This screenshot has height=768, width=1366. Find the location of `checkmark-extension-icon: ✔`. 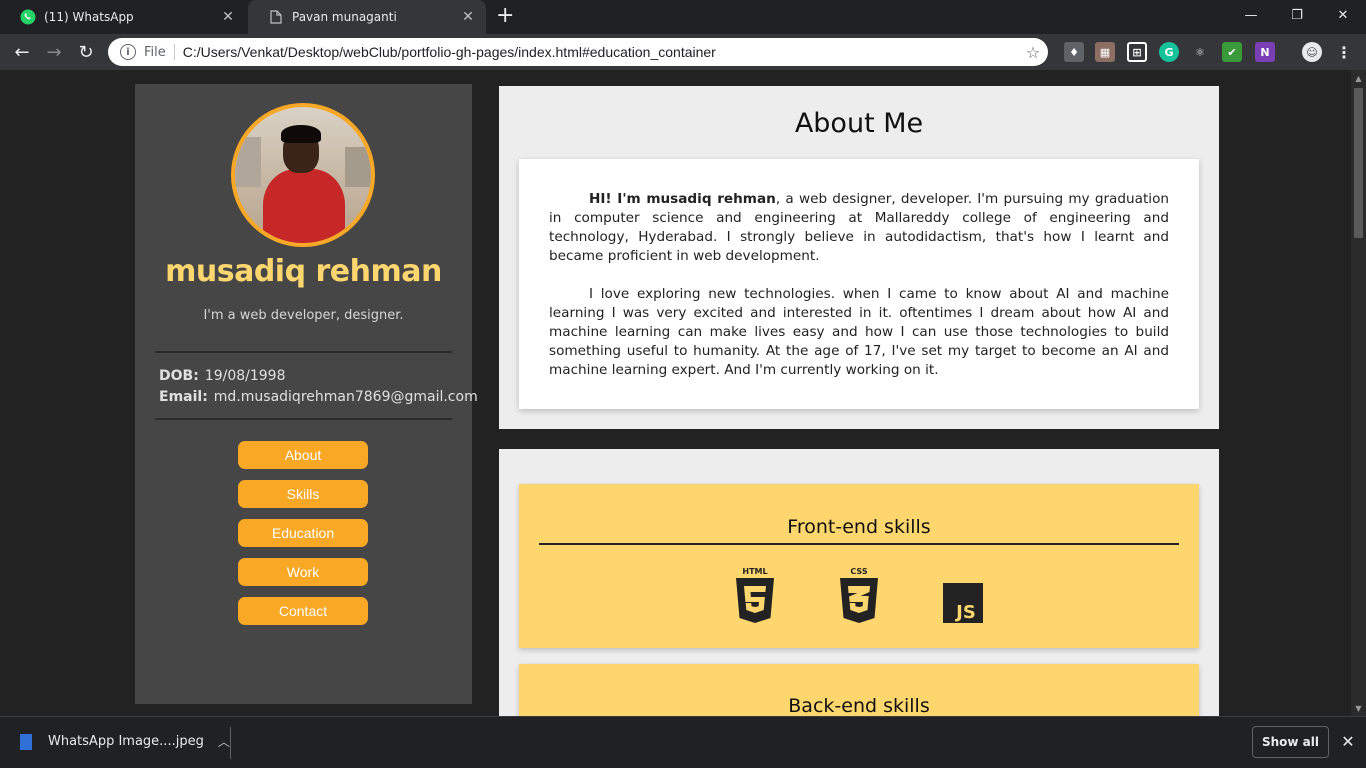

checkmark-extension-icon: ✔ is located at coordinates (1232, 52).